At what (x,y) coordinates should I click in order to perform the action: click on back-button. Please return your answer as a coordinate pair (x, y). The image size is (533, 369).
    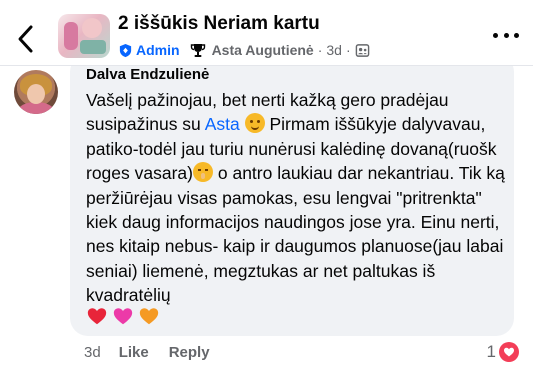
    Looking at the image, I should click on (26, 39).